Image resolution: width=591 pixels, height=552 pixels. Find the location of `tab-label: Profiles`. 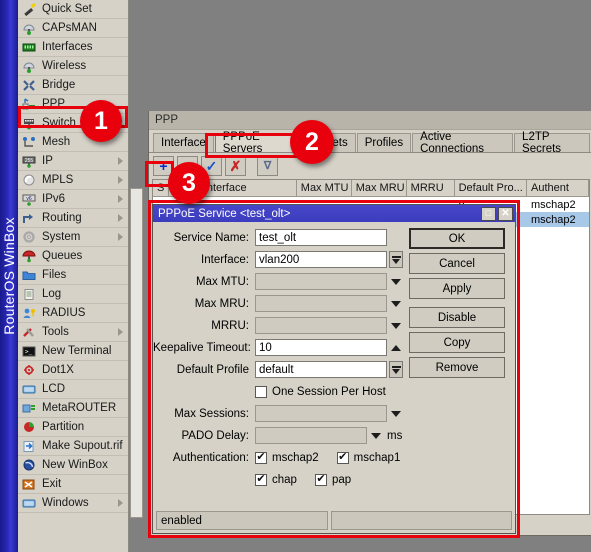

tab-label: Profiles is located at coordinates (384, 143).